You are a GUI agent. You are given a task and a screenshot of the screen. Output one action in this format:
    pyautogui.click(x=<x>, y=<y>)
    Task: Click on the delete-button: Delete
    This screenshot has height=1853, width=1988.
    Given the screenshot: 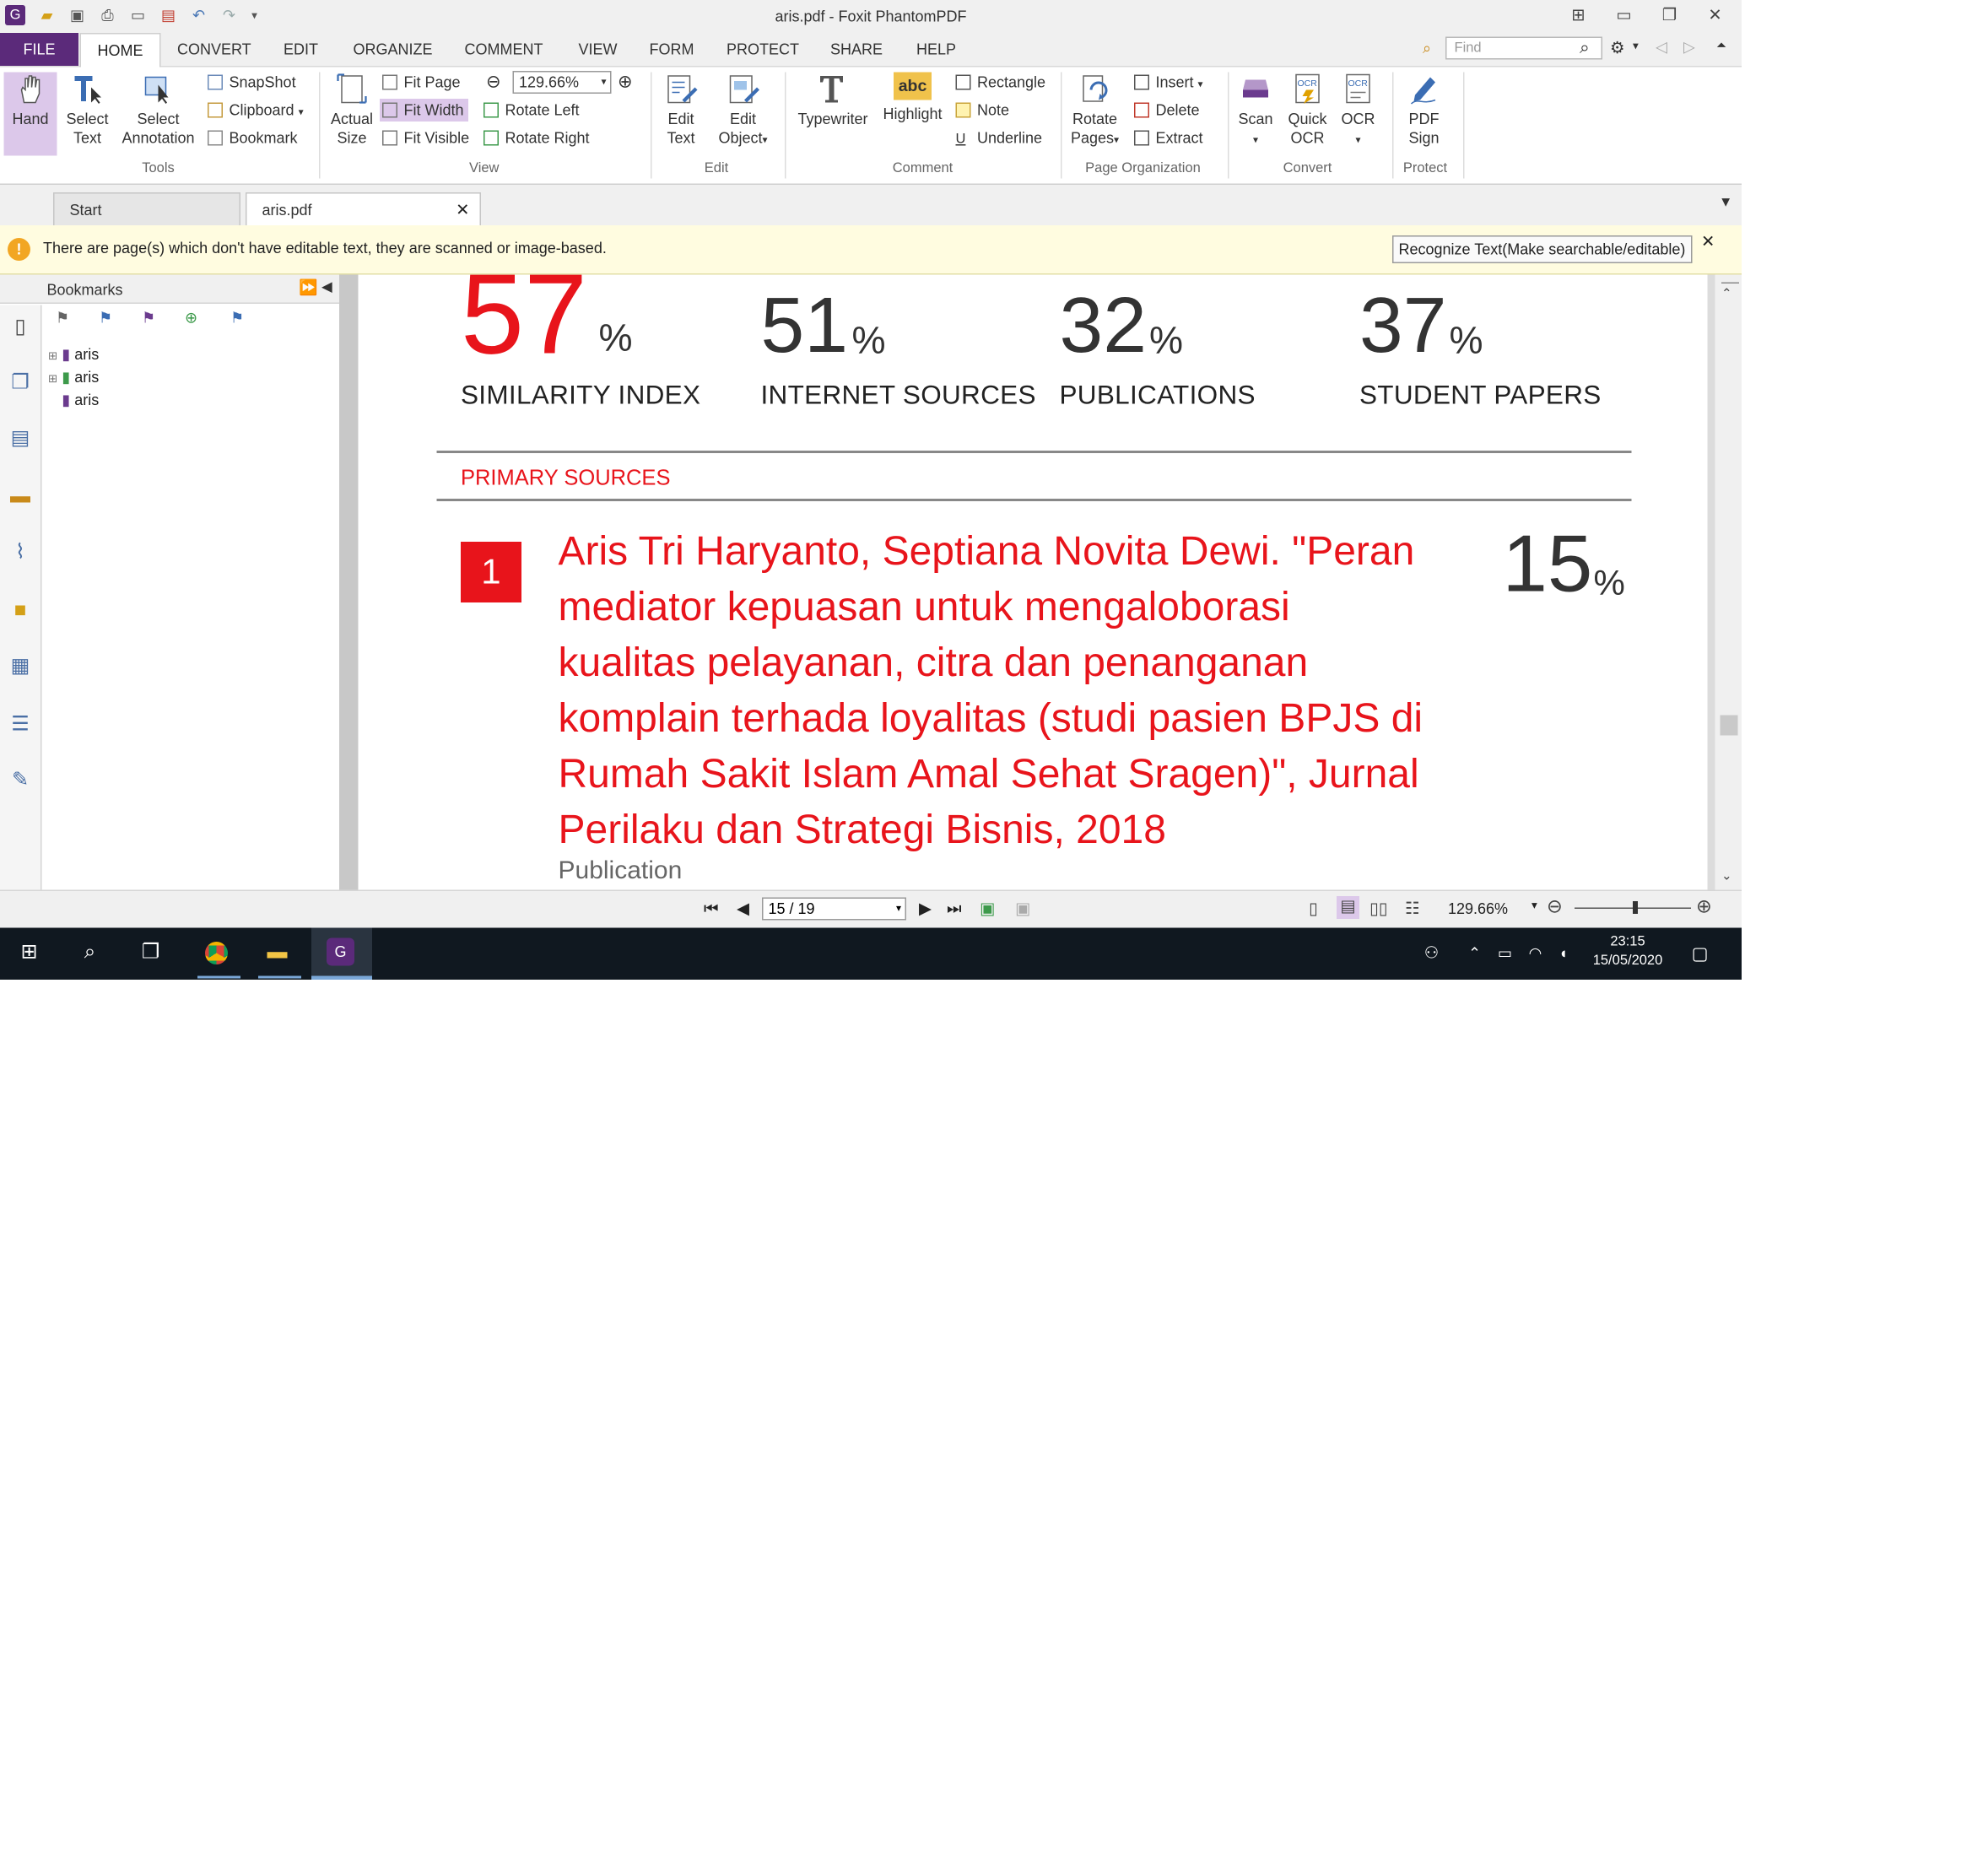 What is the action you would take?
    pyautogui.click(x=1167, y=110)
    